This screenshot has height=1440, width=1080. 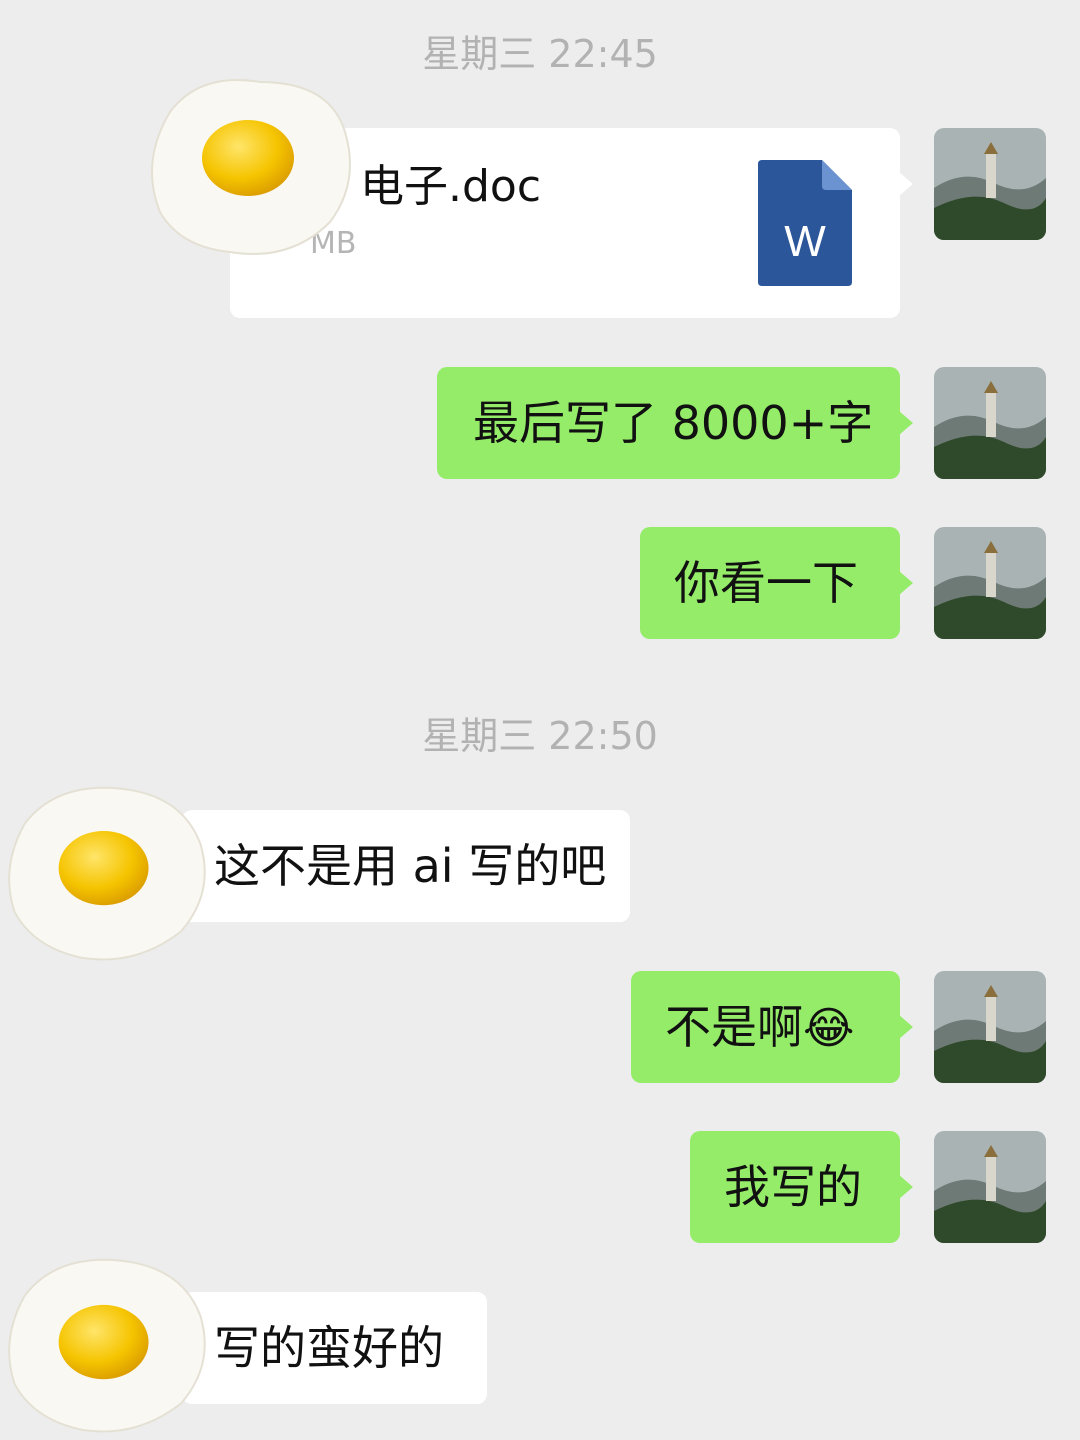 What do you see at coordinates (410, 866) in the screenshot?
I see `message-text: 这不是用 ai 写的吧` at bounding box center [410, 866].